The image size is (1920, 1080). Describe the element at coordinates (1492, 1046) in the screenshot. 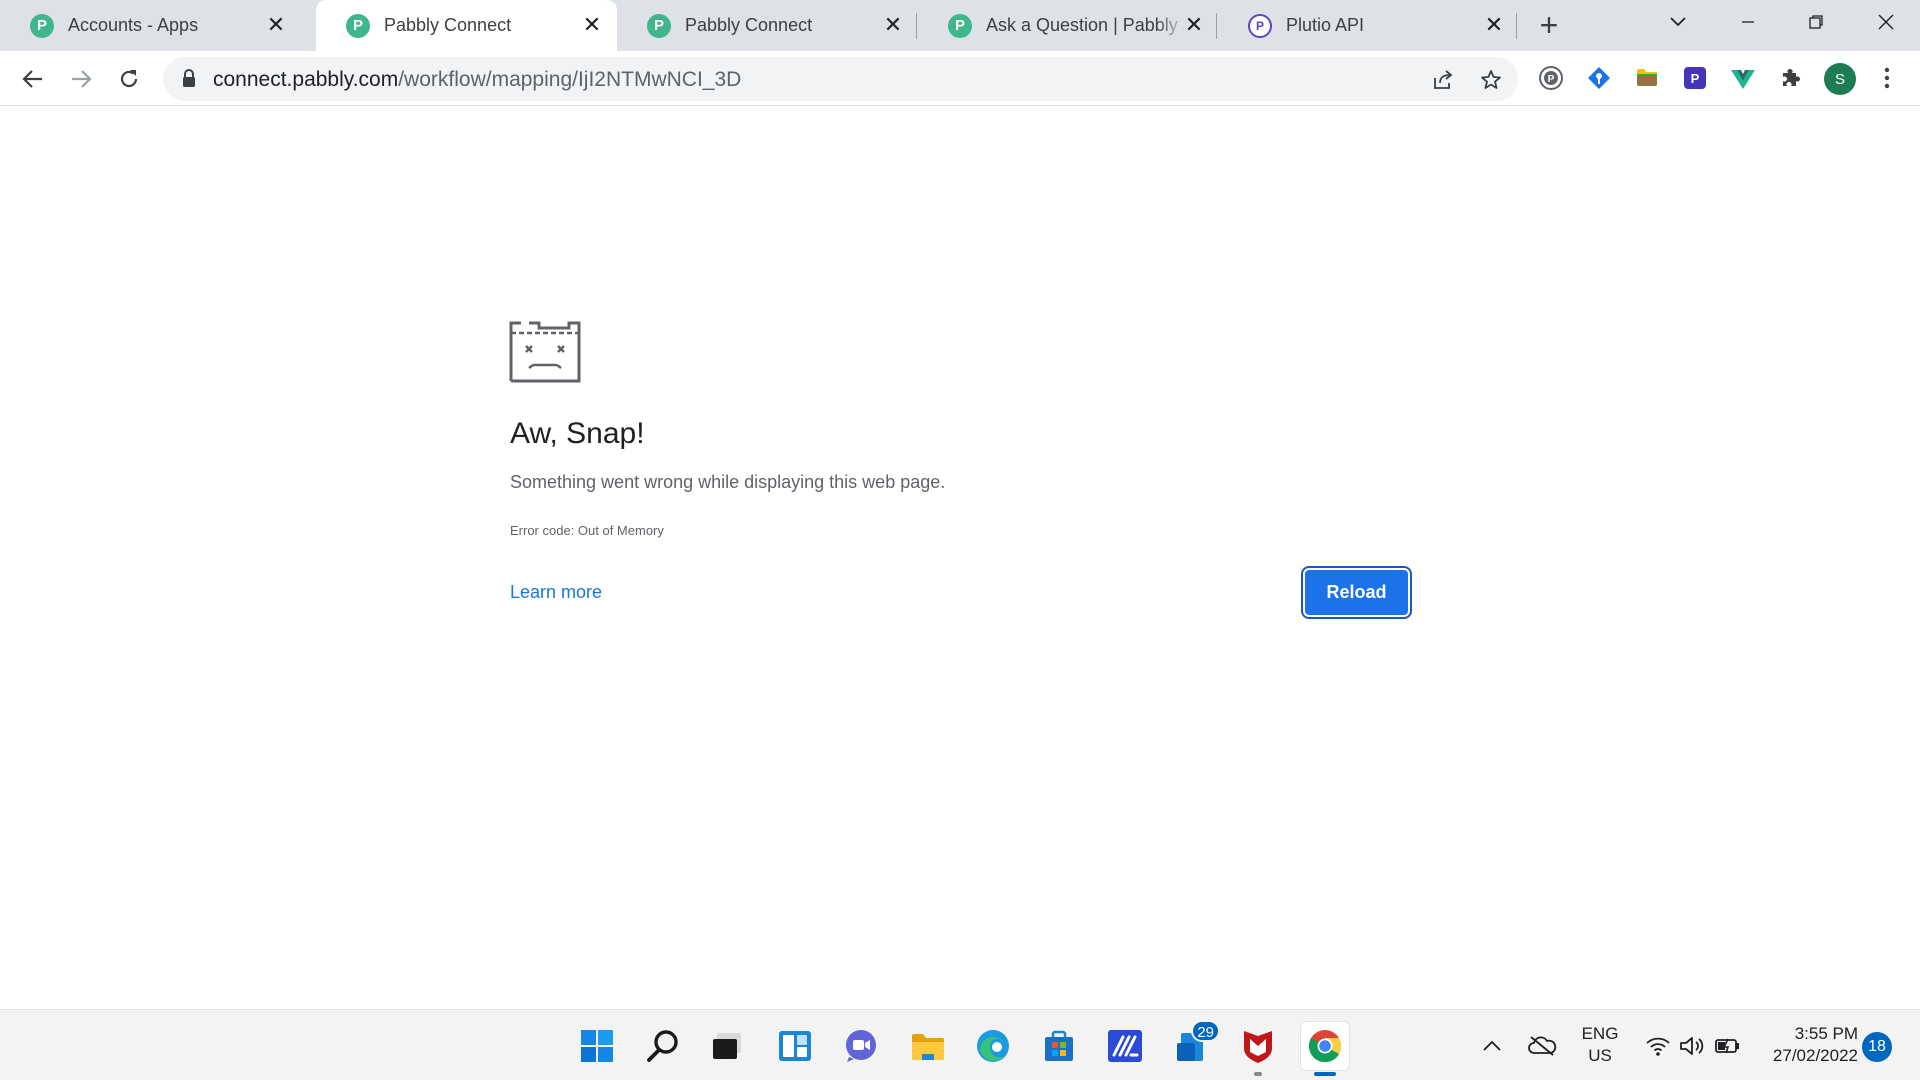

I see `show-hidden-icons-button` at that location.